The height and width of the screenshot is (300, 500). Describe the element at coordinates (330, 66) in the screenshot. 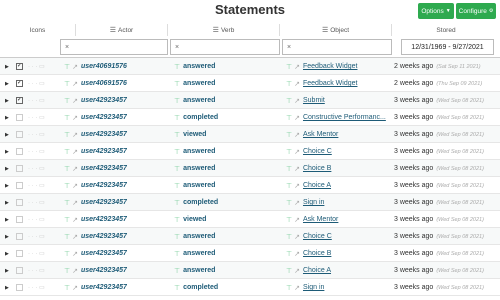

I see `object-link: Feedback Widget` at that location.